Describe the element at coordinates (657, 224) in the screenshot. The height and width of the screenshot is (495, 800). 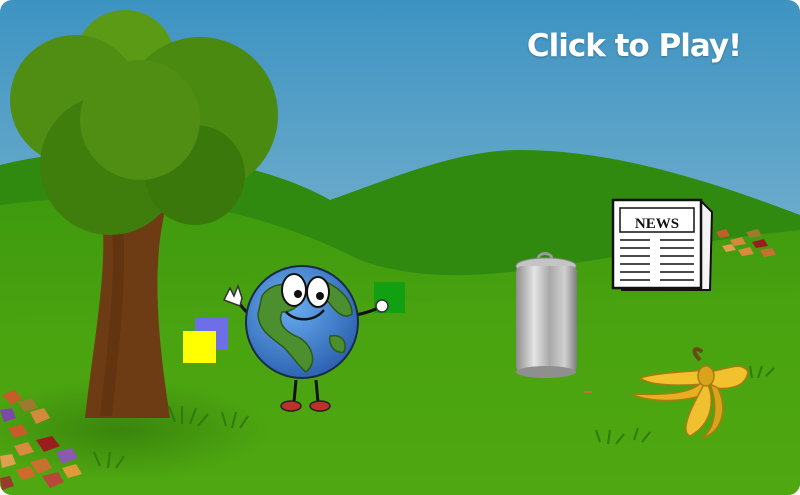
I see `newspaper-headline: NEWS` at that location.